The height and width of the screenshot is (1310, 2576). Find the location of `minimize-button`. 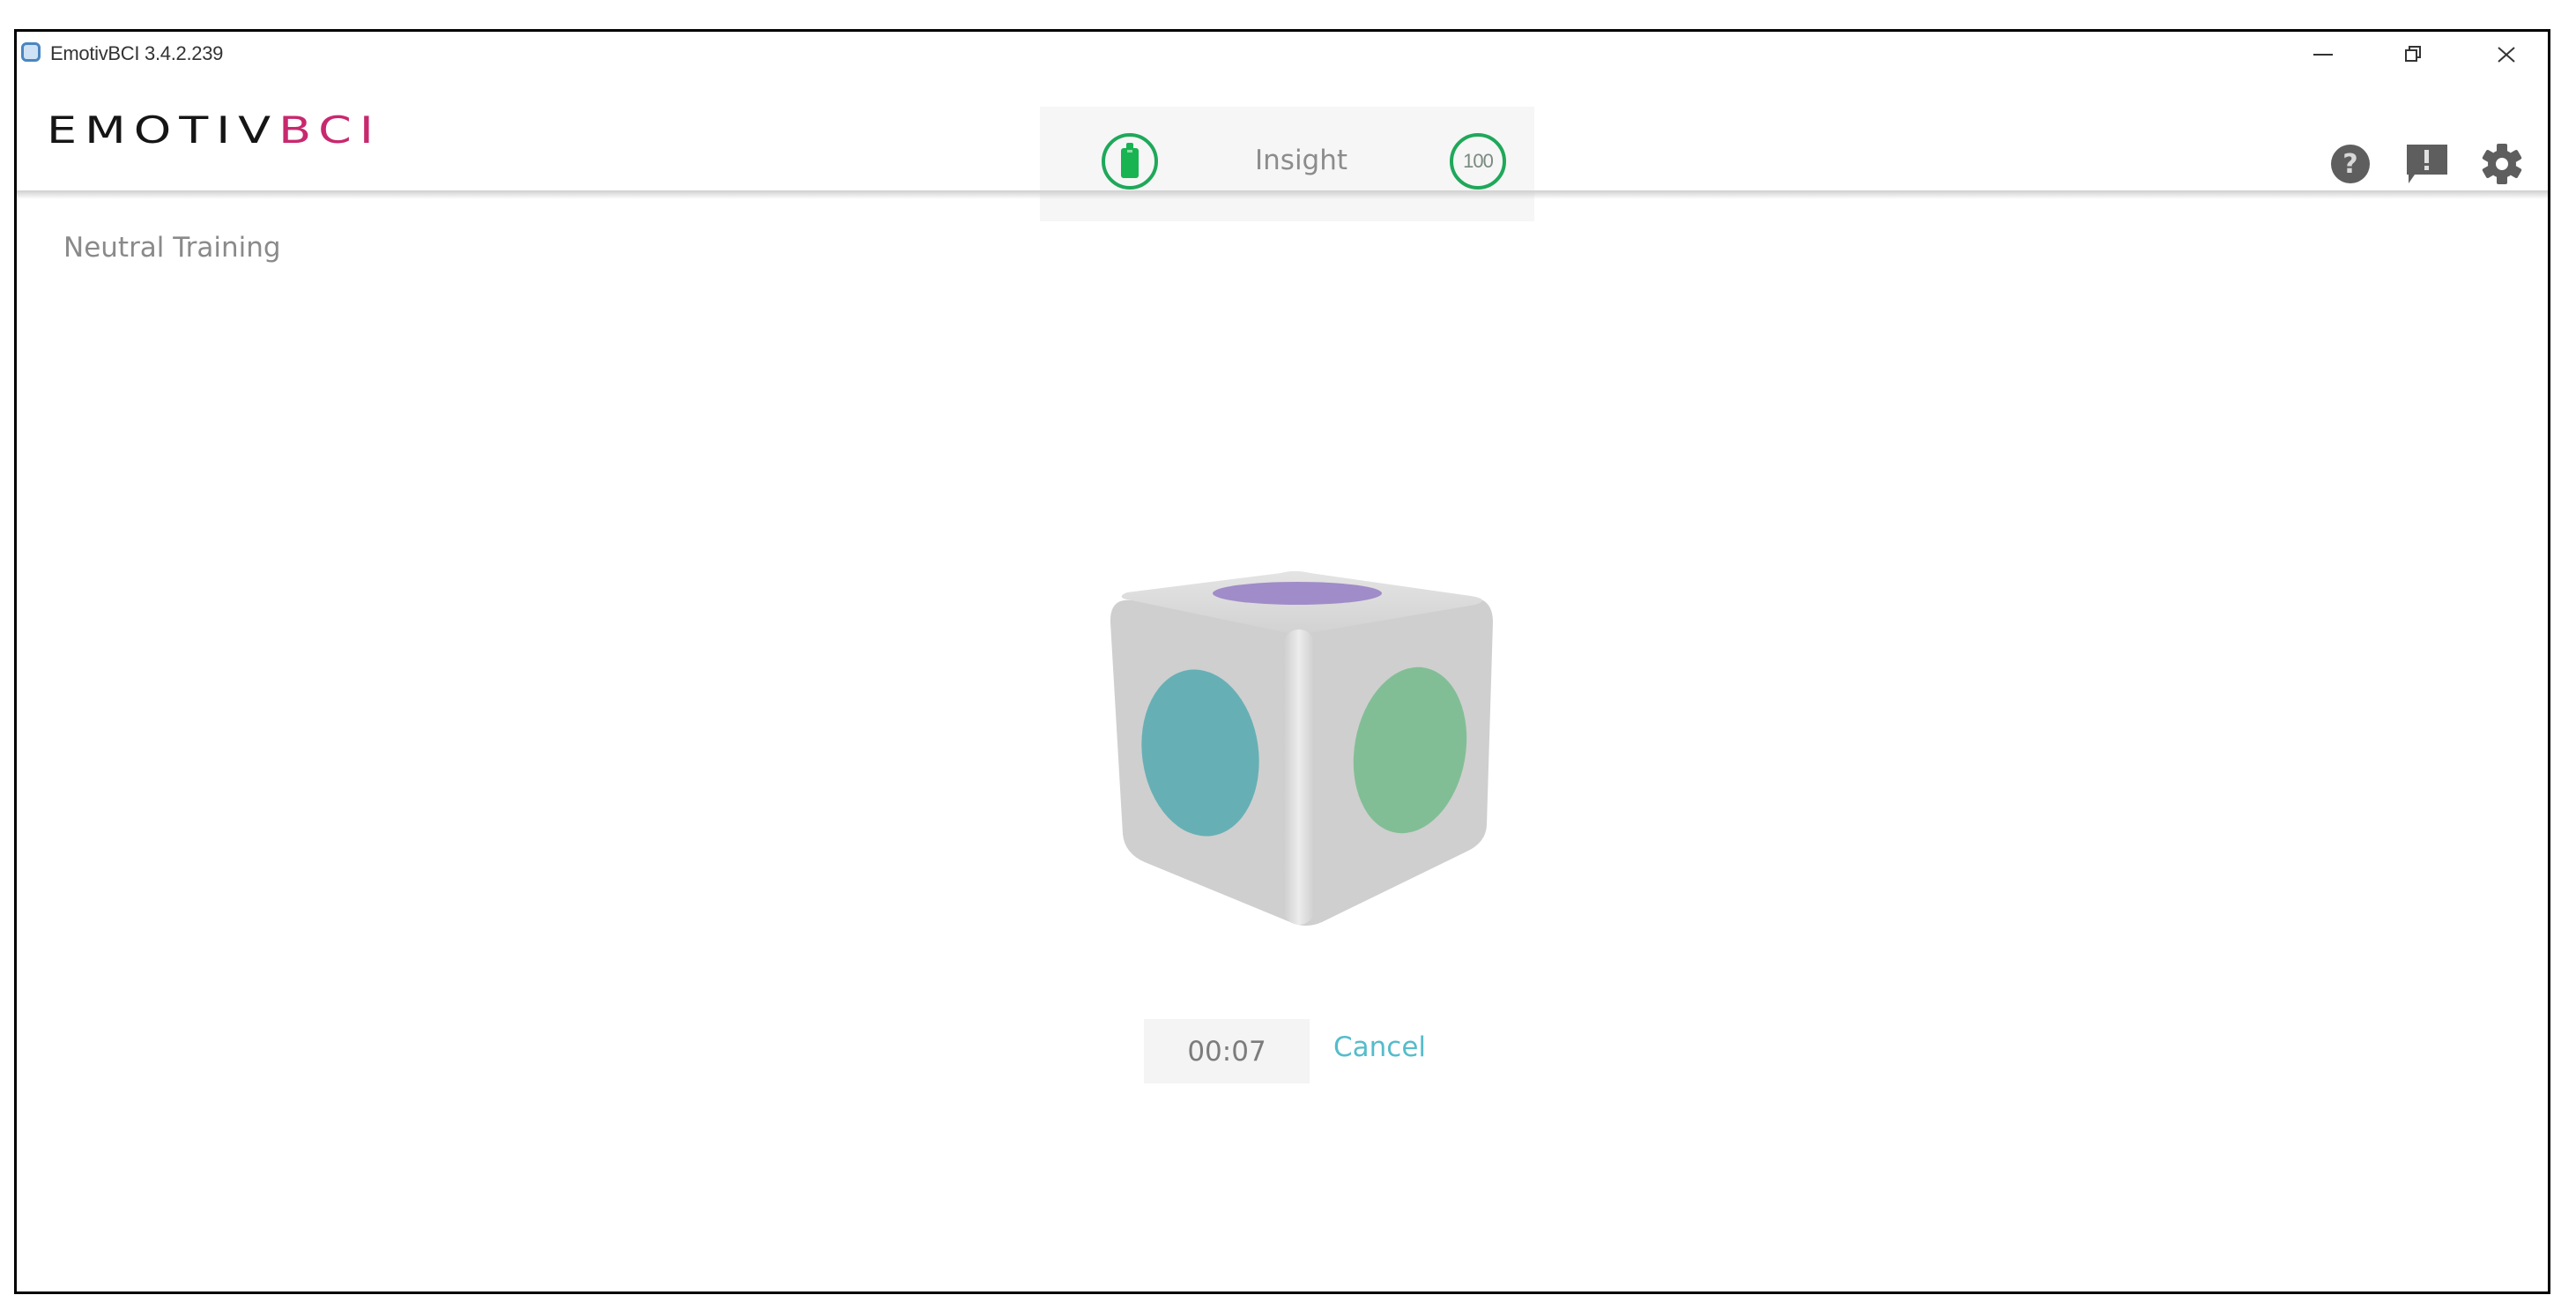

minimize-button is located at coordinates (2323, 55).